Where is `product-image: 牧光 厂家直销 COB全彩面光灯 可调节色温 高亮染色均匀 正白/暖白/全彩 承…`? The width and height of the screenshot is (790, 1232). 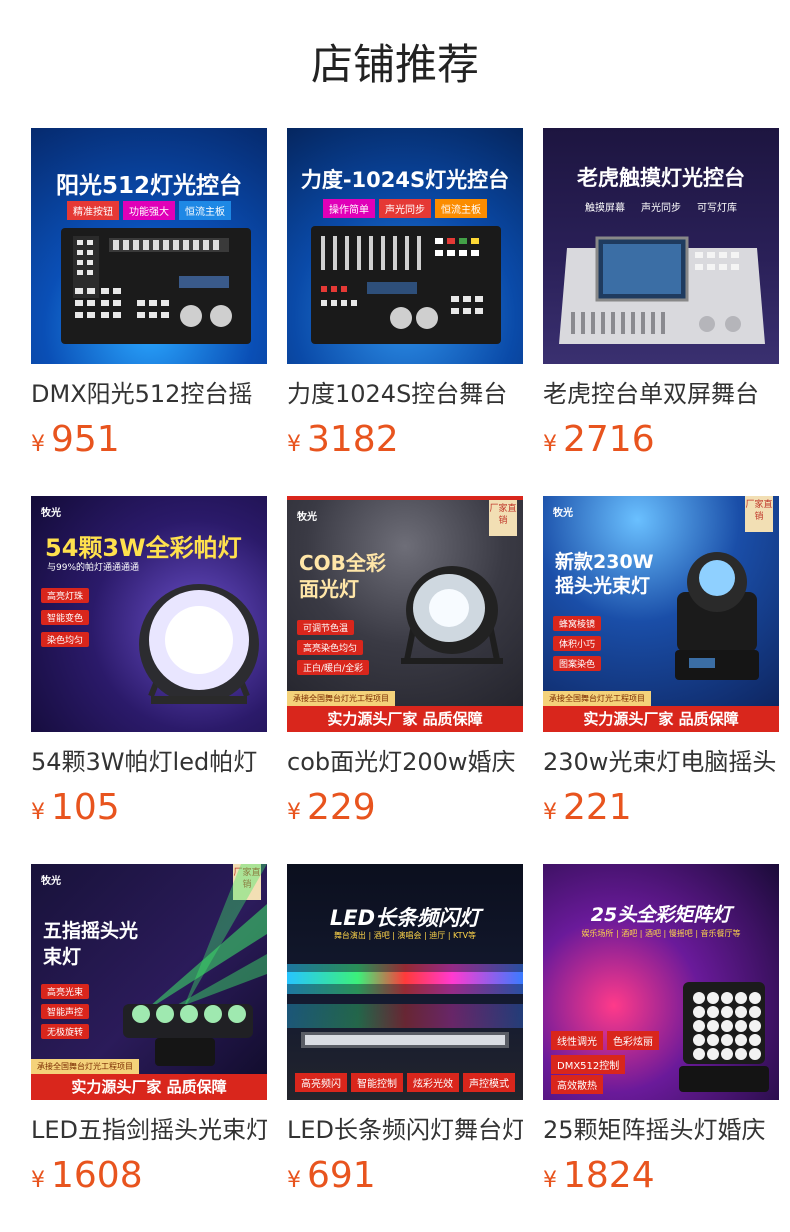 product-image: 牧光 厂家直销 COB全彩面光灯 可调节色温 高亮染色均匀 正白/暖白/全彩 承… is located at coordinates (405, 614).